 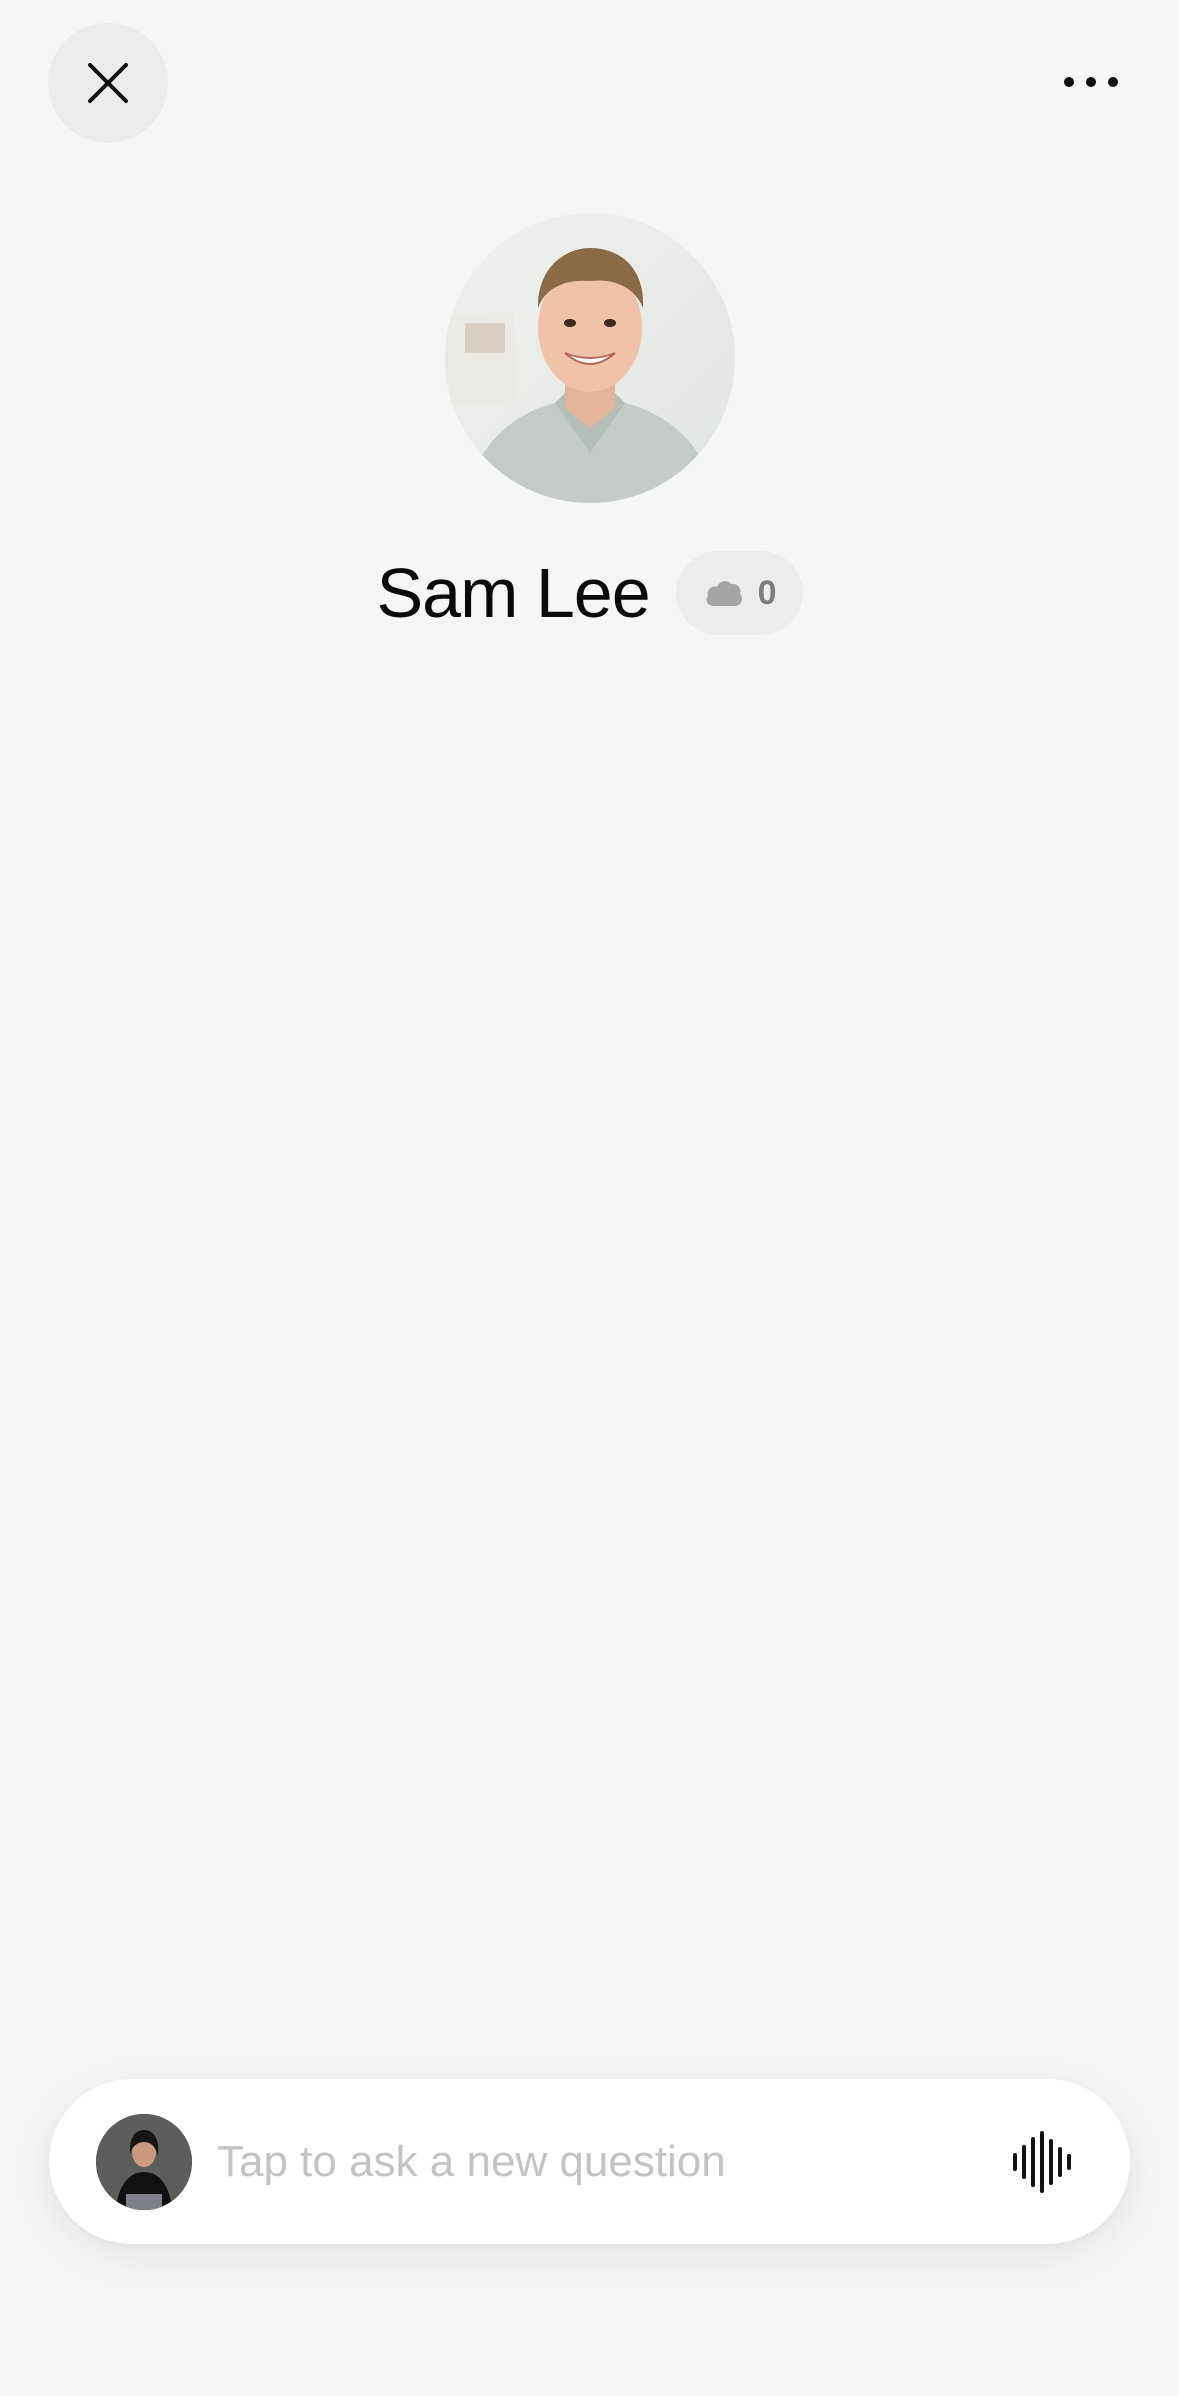 What do you see at coordinates (144, 2162) in the screenshot?
I see `user-avatar` at bounding box center [144, 2162].